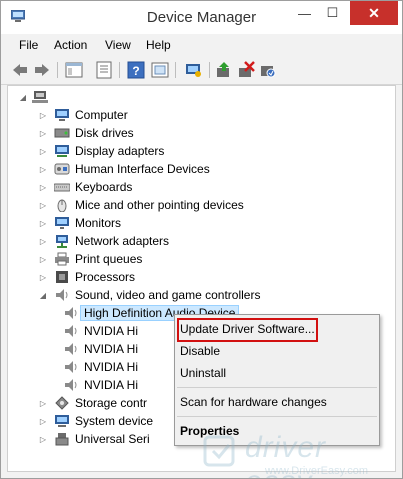  What do you see at coordinates (268, 70) in the screenshot?
I see `scan-hardware-icon` at bounding box center [268, 70].